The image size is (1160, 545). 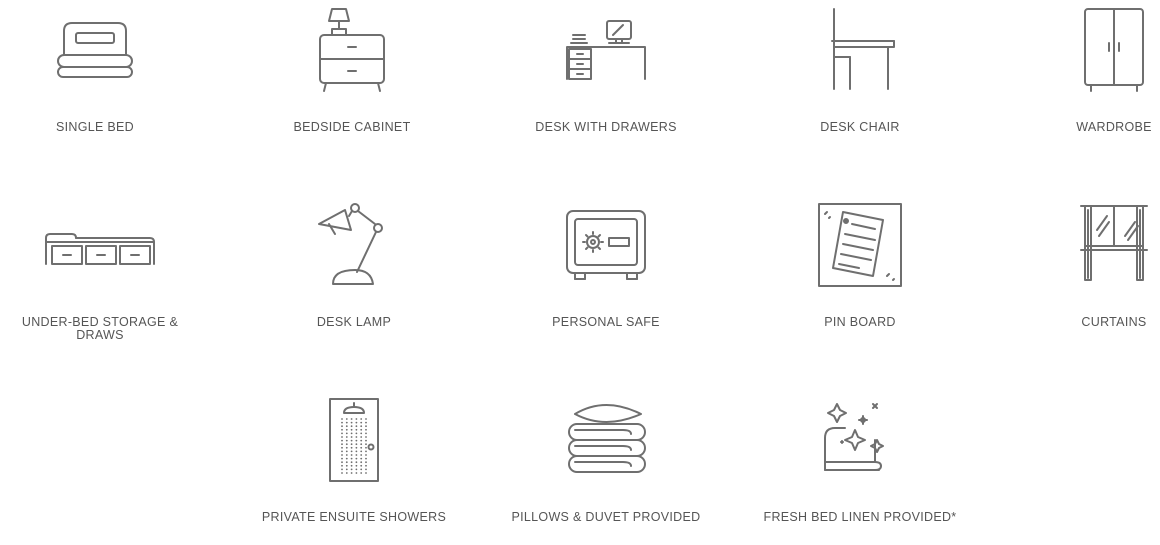 I want to click on desk-with-drawers-icon, so click(x=606, y=50).